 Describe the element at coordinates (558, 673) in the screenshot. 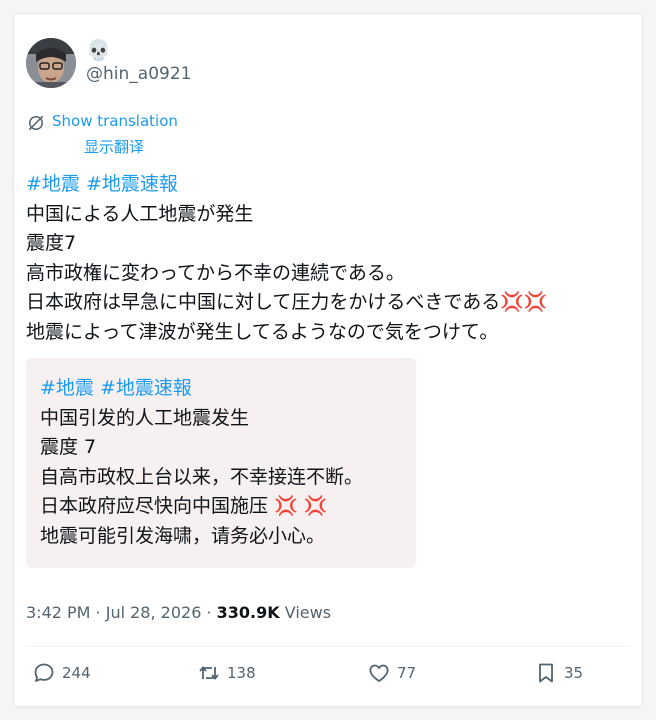

I see `bookmark-button: 35` at that location.